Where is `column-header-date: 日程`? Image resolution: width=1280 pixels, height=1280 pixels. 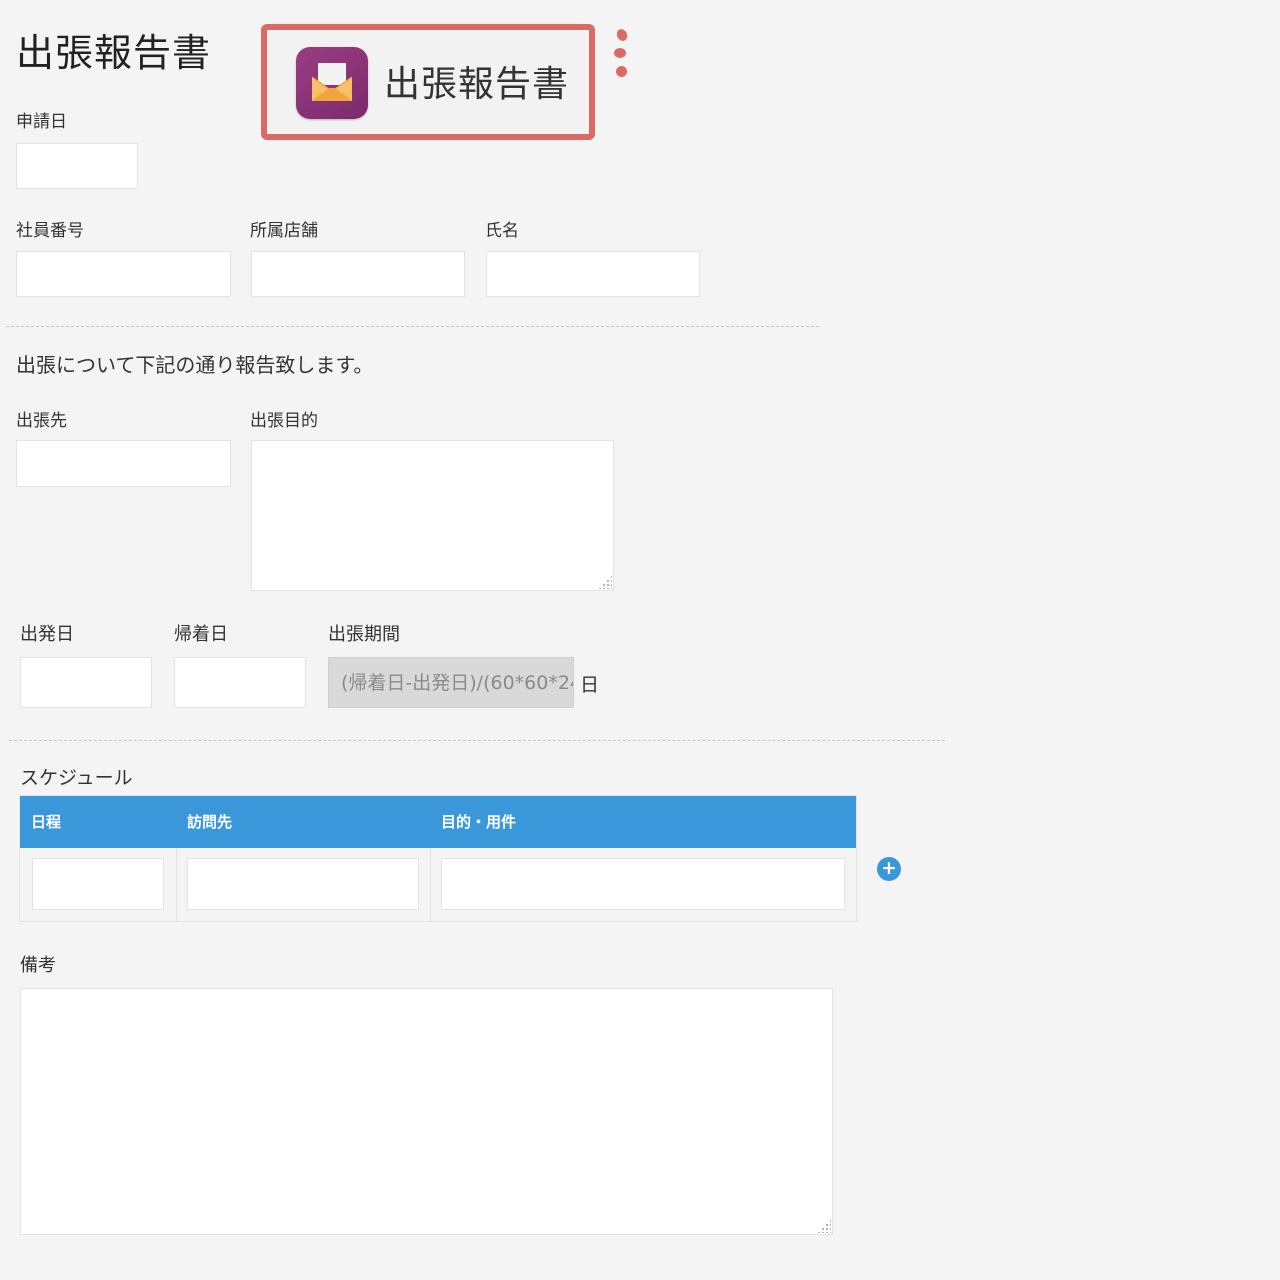
column-header-date: 日程 is located at coordinates (46, 822).